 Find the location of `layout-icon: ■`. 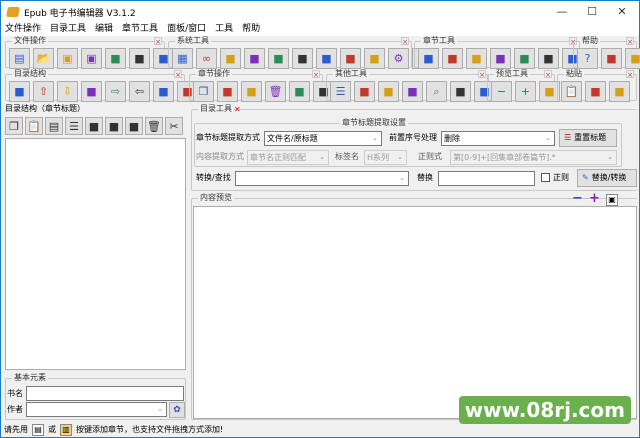

layout-icon: ■ is located at coordinates (374, 58).